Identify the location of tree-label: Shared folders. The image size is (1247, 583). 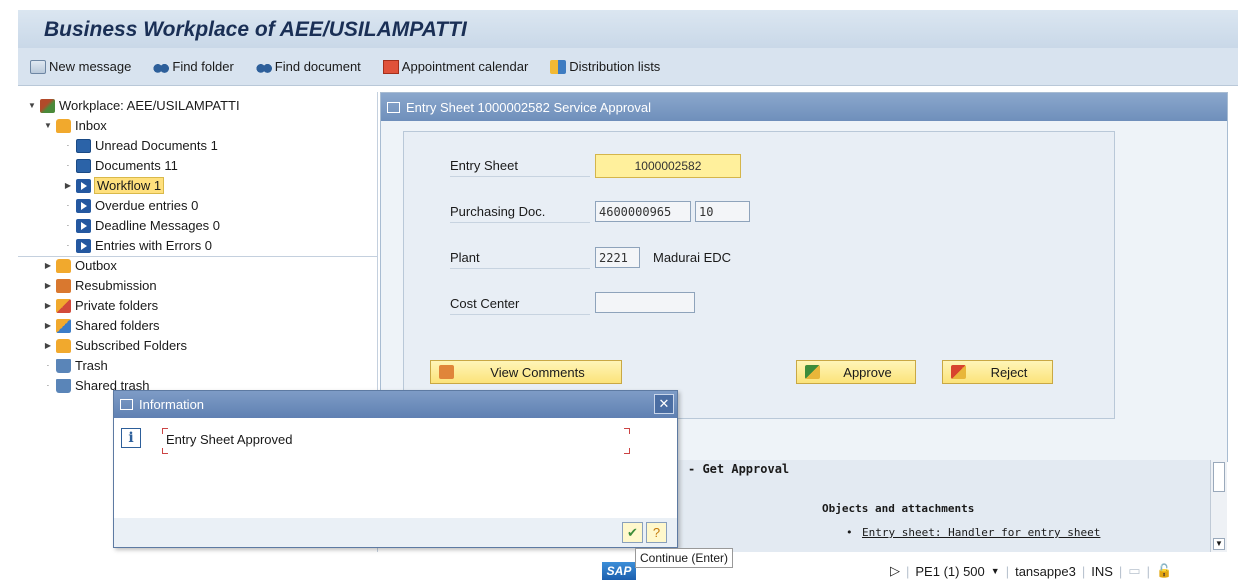
(117, 325).